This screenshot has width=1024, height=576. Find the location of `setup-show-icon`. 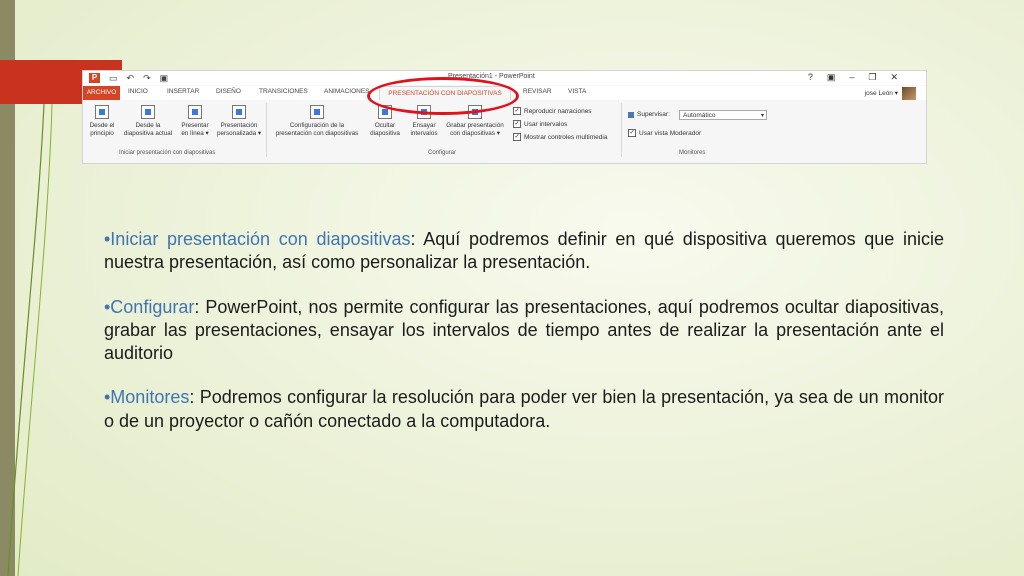

setup-show-icon is located at coordinates (317, 112).